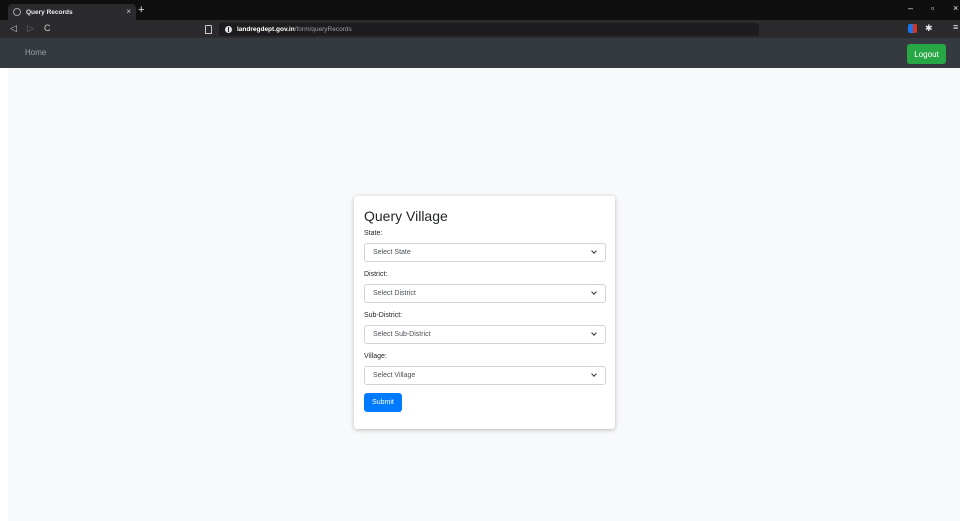 This screenshot has width=960, height=521. I want to click on forward-icon: ▷, so click(30, 28).